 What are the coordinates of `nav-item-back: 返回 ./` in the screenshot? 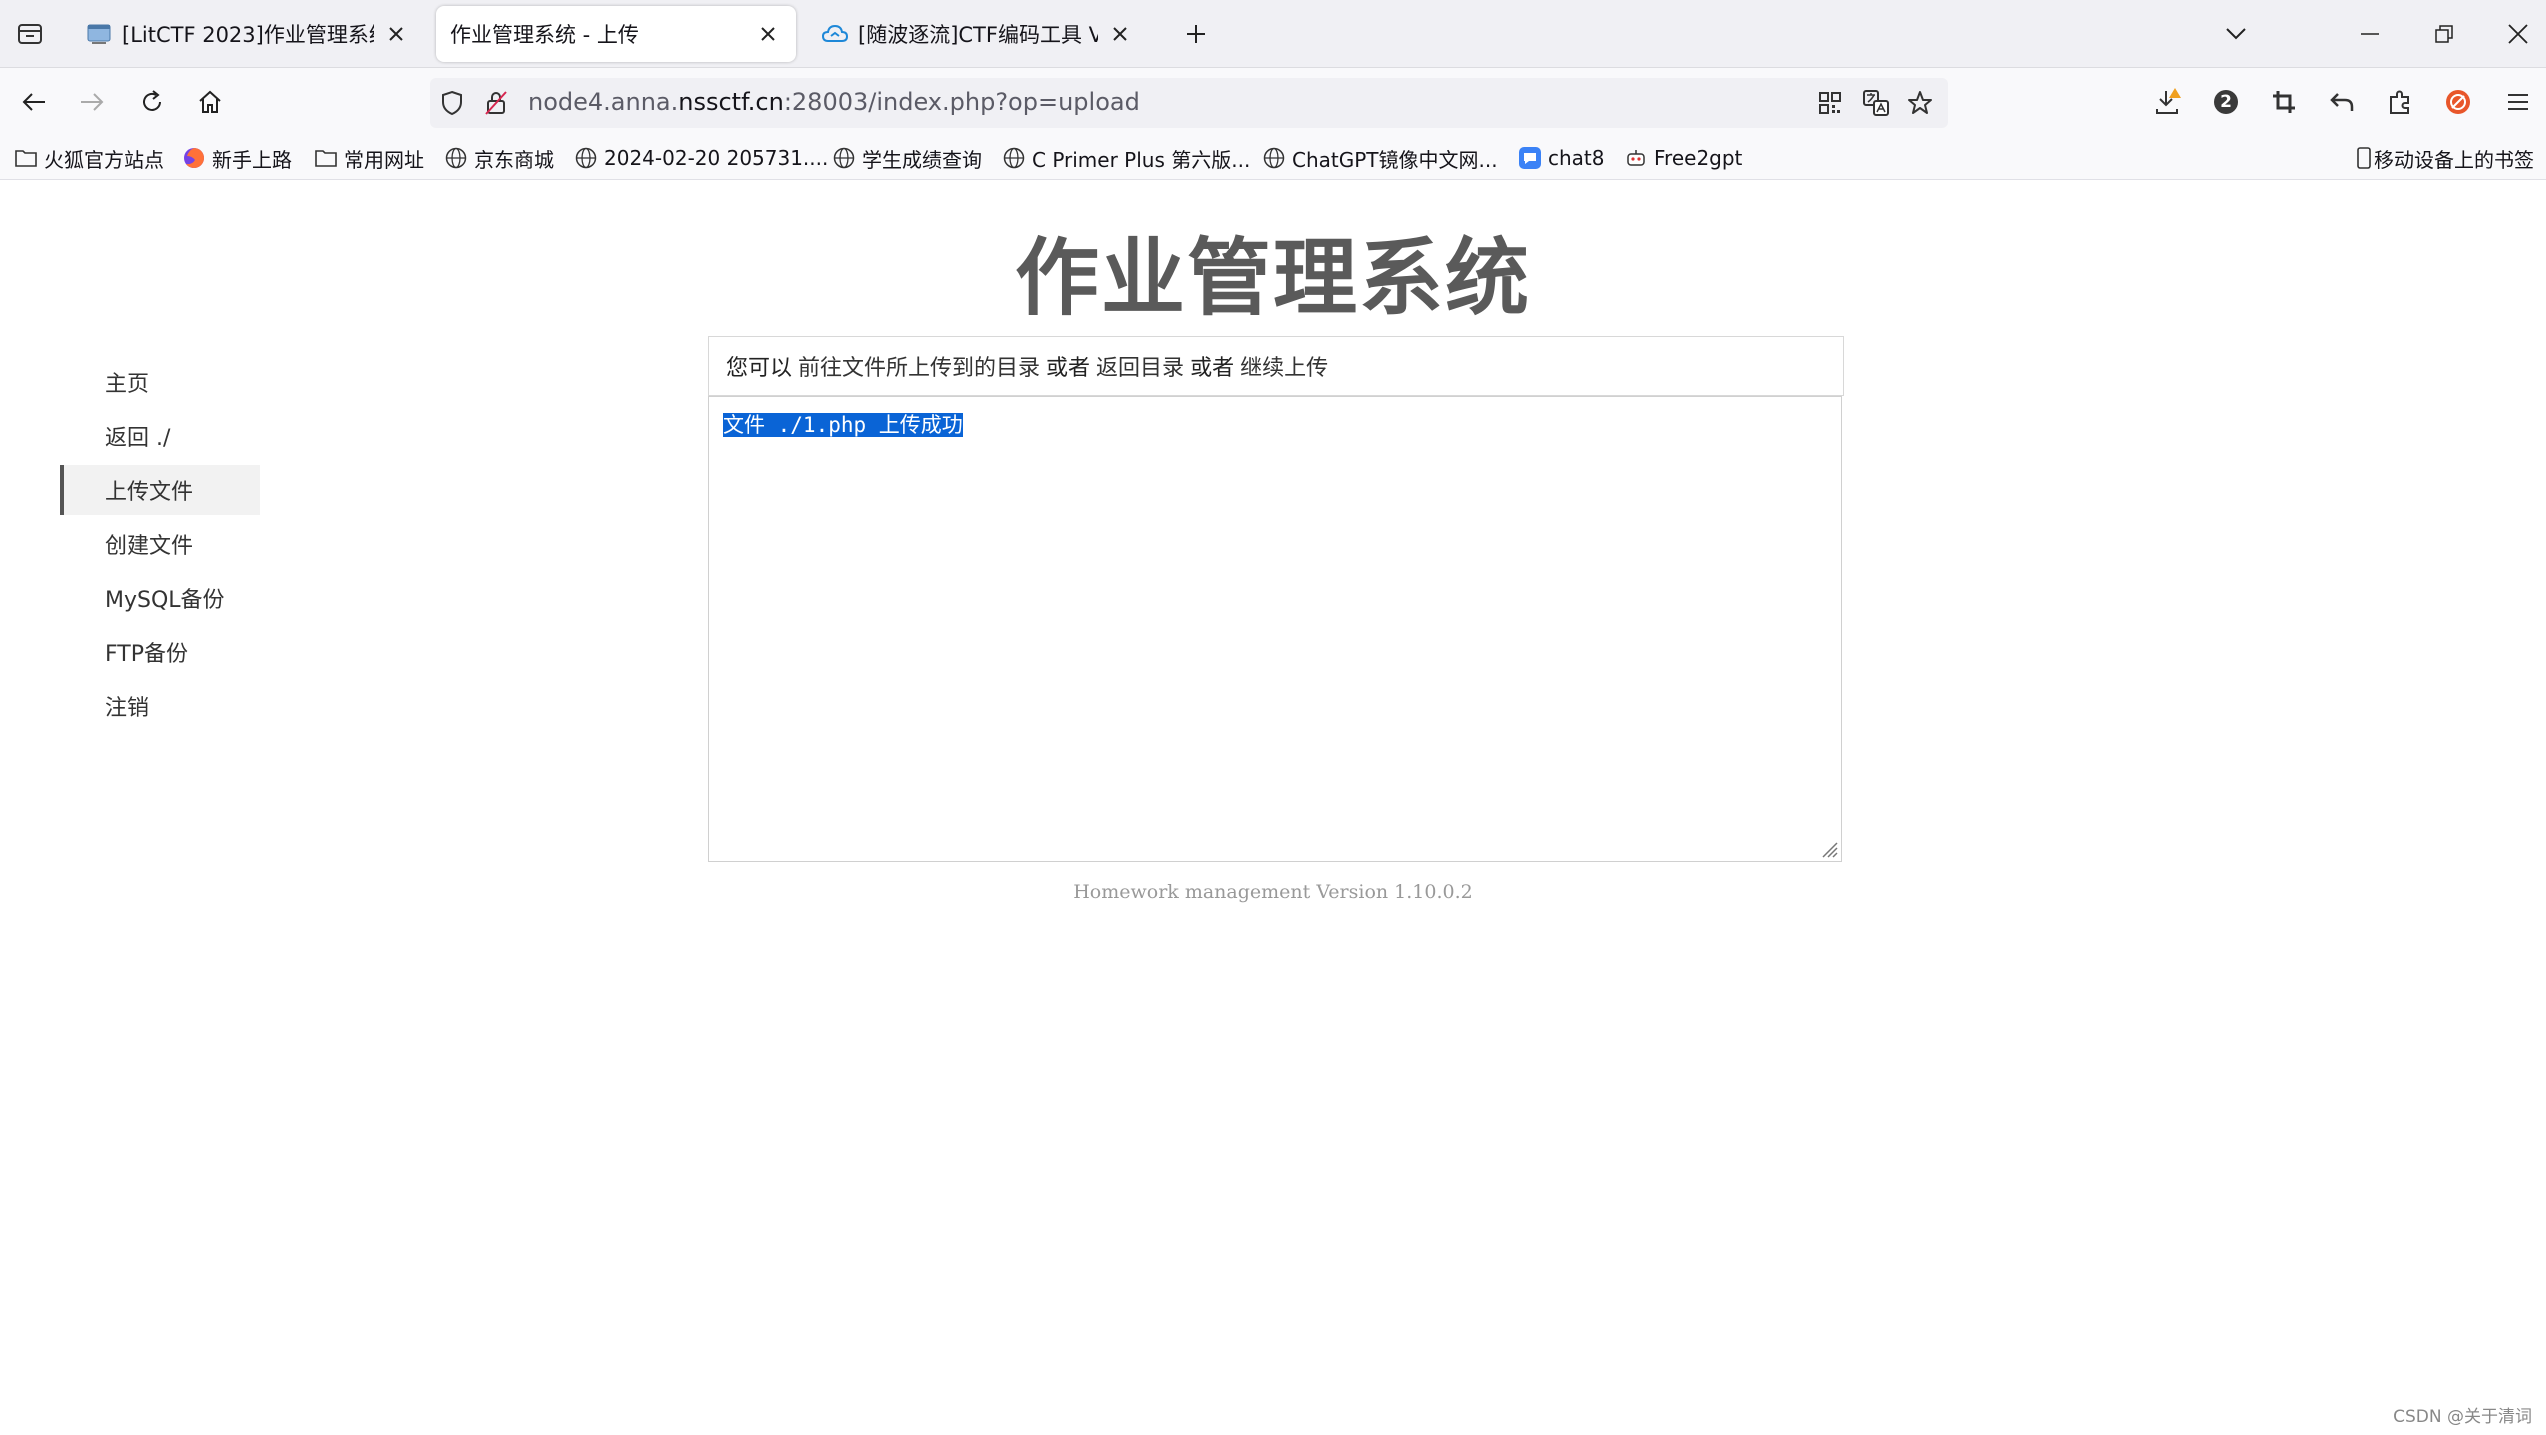 It's located at (160, 436).